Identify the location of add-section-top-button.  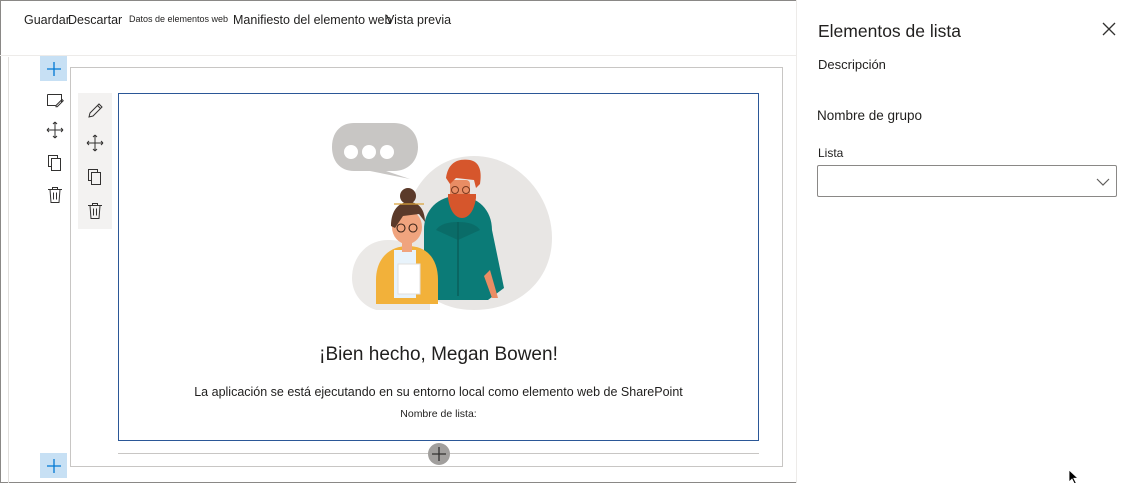
(53, 68).